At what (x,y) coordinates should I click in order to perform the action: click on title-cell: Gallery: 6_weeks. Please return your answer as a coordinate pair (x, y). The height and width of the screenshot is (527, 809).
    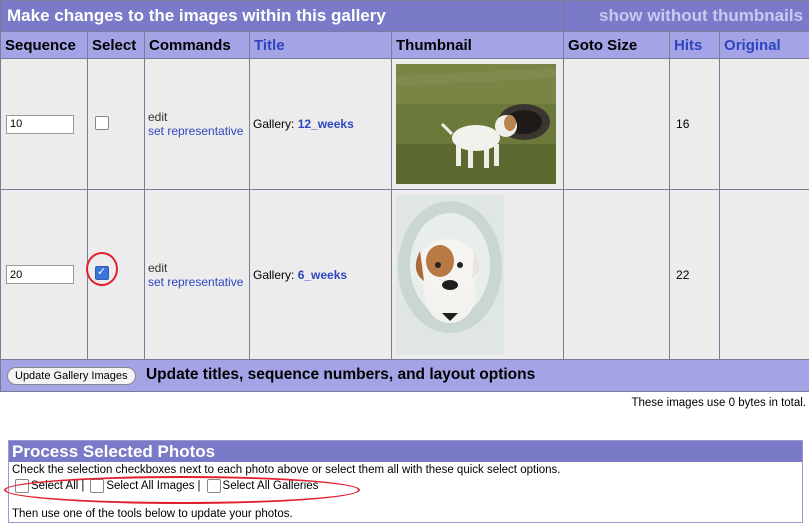
    Looking at the image, I should click on (320, 274).